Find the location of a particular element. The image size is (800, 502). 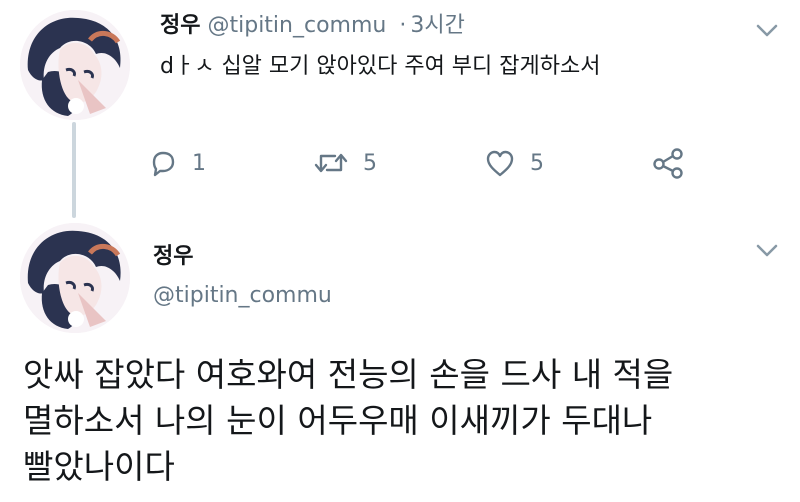

retweet-count: 5 is located at coordinates (370, 163).